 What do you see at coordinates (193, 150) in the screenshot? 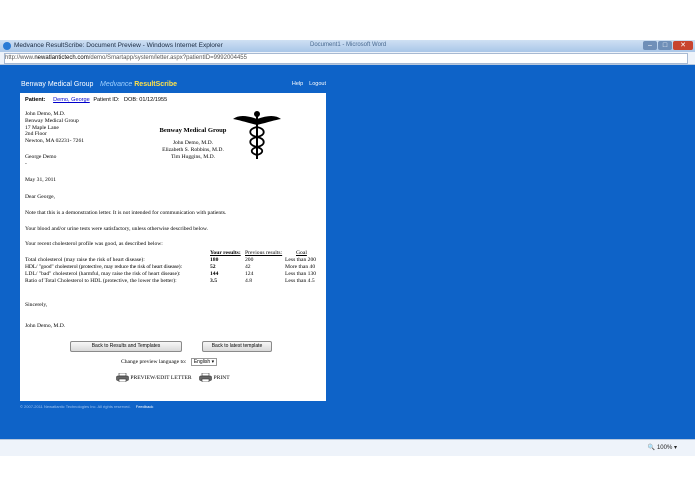
I see `letterhead-doctor: Elizabeth S. Robbins, M.D.` at bounding box center [193, 150].